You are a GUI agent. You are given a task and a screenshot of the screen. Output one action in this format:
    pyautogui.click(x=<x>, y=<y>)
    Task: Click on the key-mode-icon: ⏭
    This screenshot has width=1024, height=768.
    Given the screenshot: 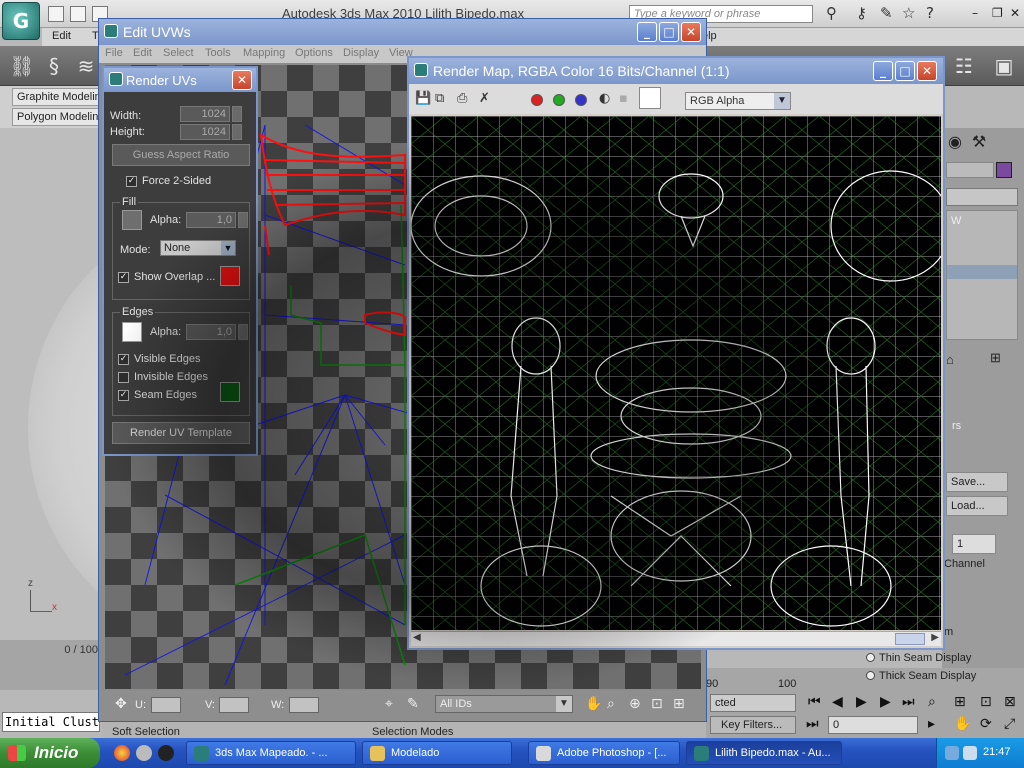 What is the action you would take?
    pyautogui.click(x=812, y=724)
    